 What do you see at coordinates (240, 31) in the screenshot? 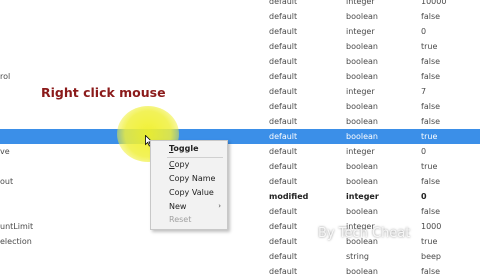
I see `table-row: default integer 0` at bounding box center [240, 31].